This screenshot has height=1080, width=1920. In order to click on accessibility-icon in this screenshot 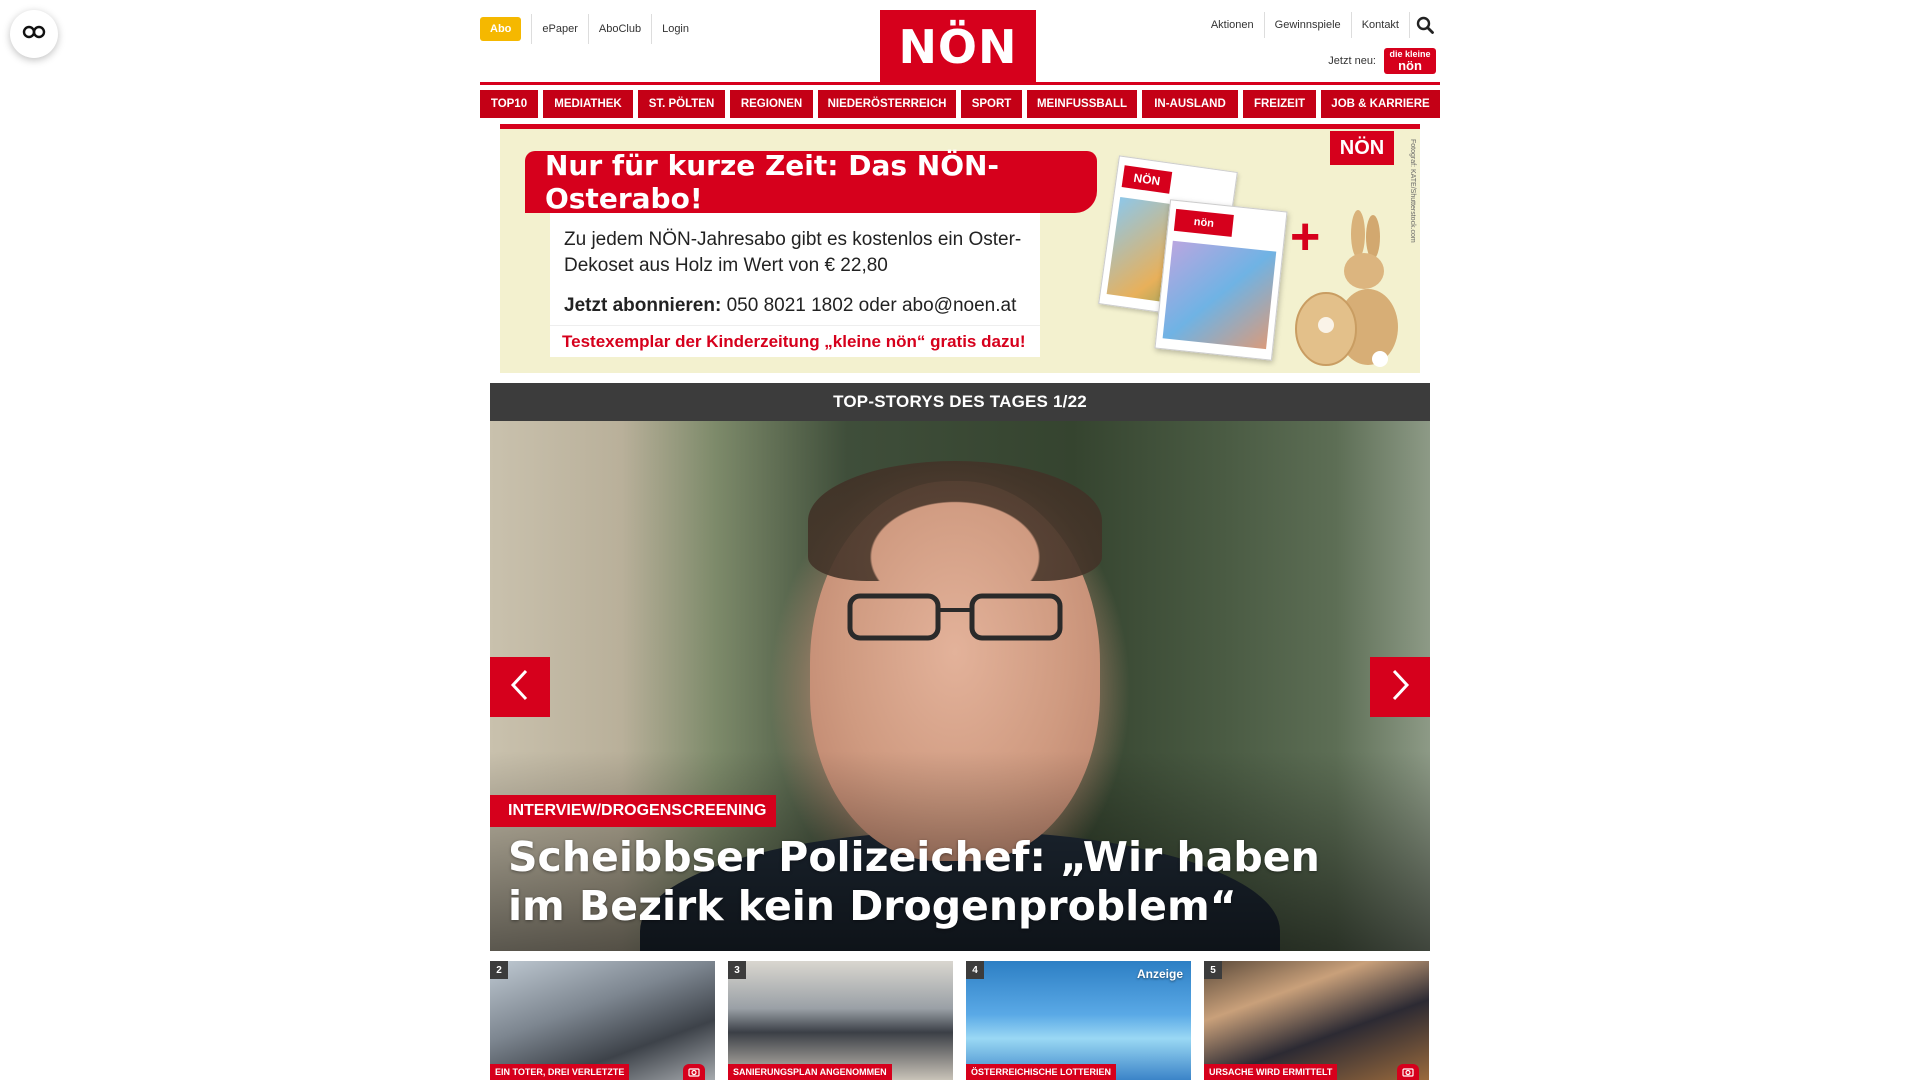, I will do `click(34, 34)`.